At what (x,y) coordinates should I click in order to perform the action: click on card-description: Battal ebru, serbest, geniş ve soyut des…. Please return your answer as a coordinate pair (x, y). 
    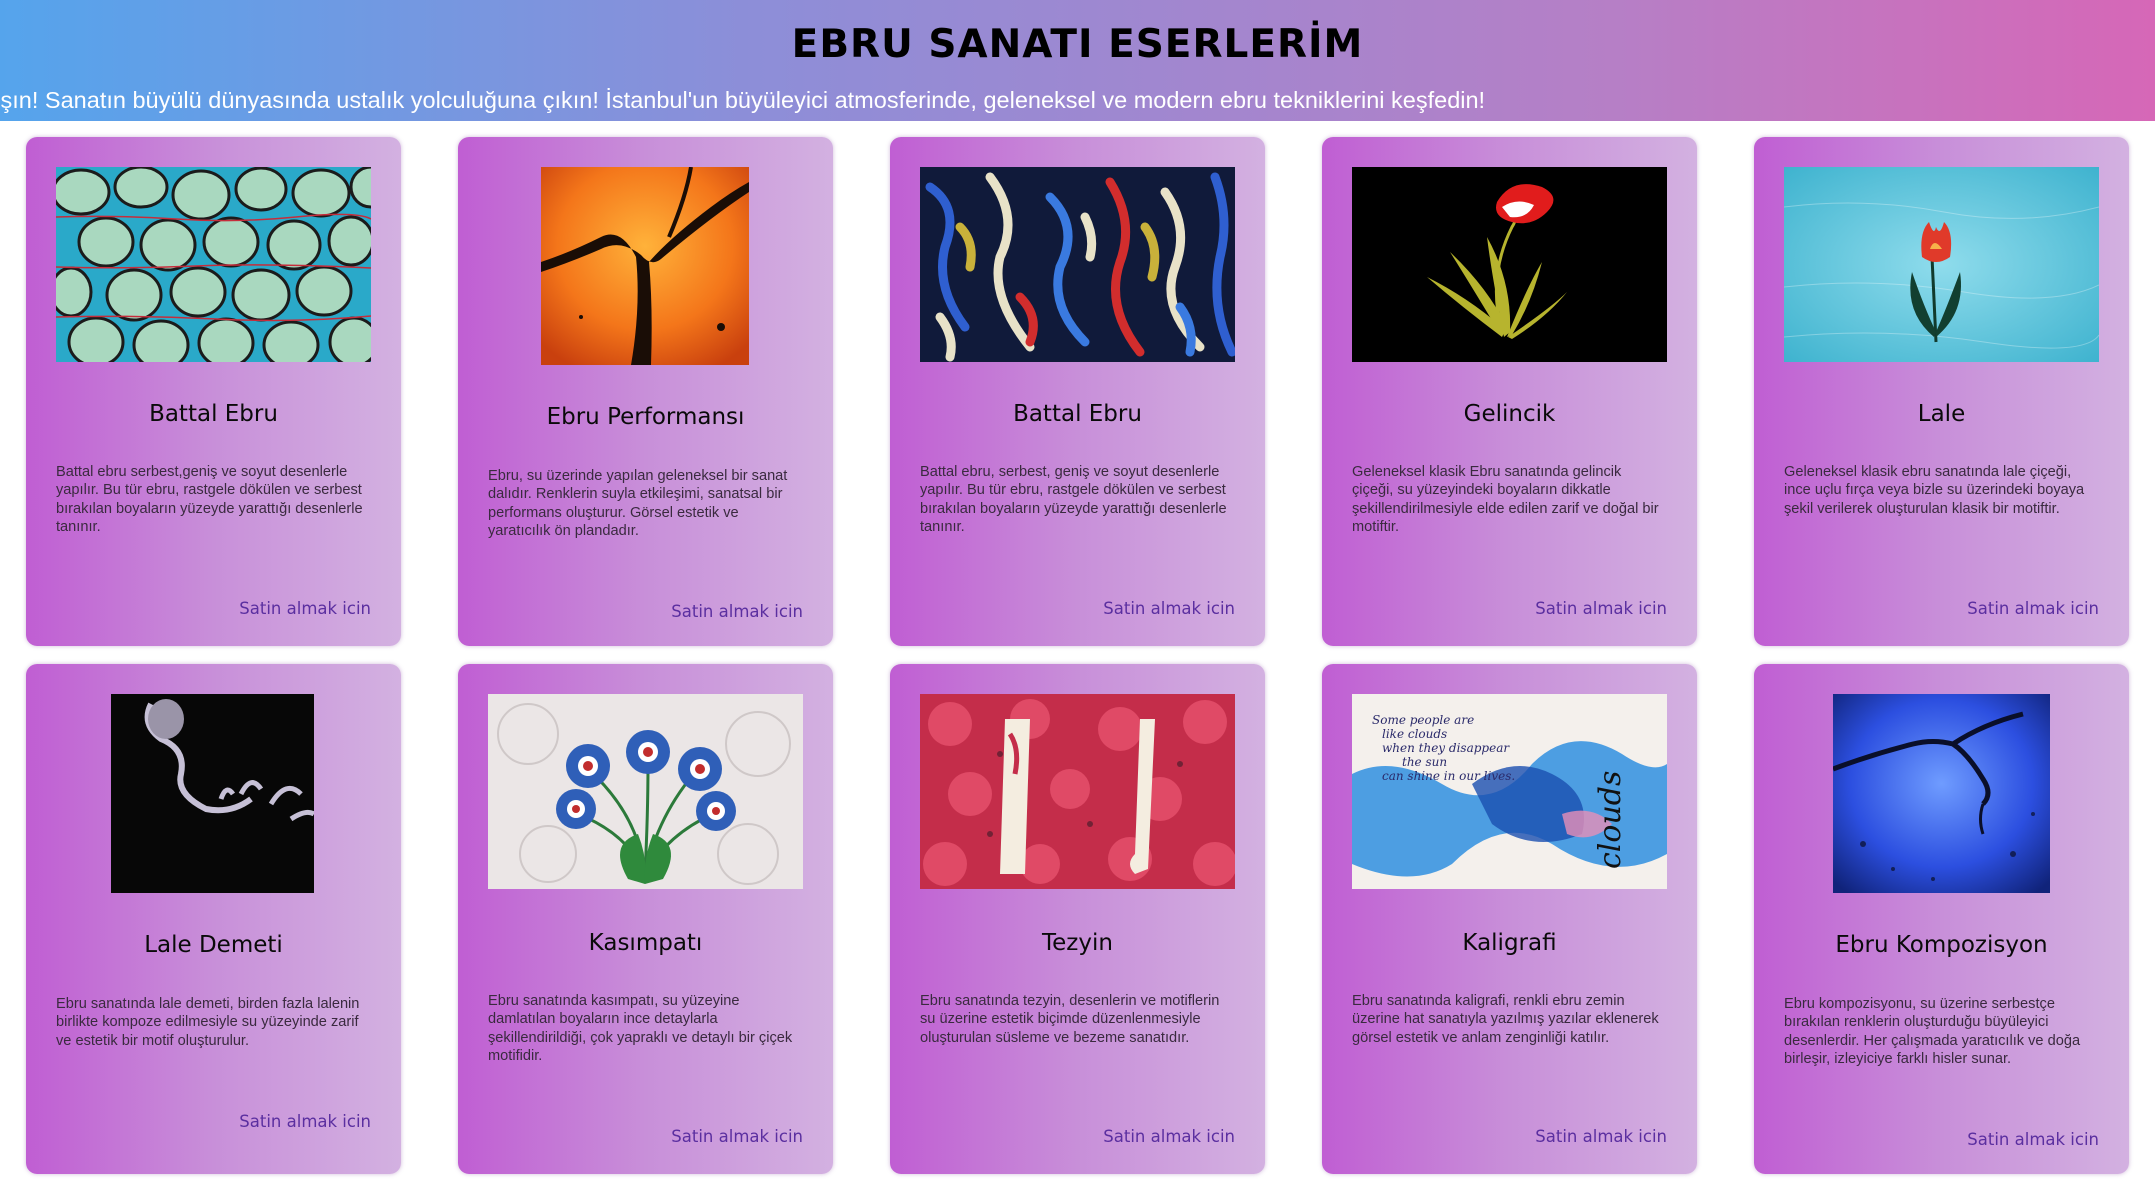
    Looking at the image, I should click on (1073, 499).